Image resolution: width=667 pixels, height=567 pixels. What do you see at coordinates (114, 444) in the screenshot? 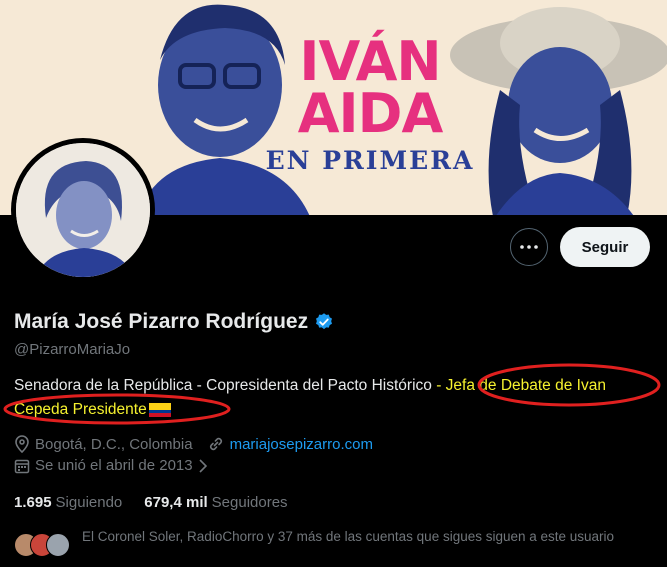
I see `profile-location: Bogotá, D.C., Colombia` at bounding box center [114, 444].